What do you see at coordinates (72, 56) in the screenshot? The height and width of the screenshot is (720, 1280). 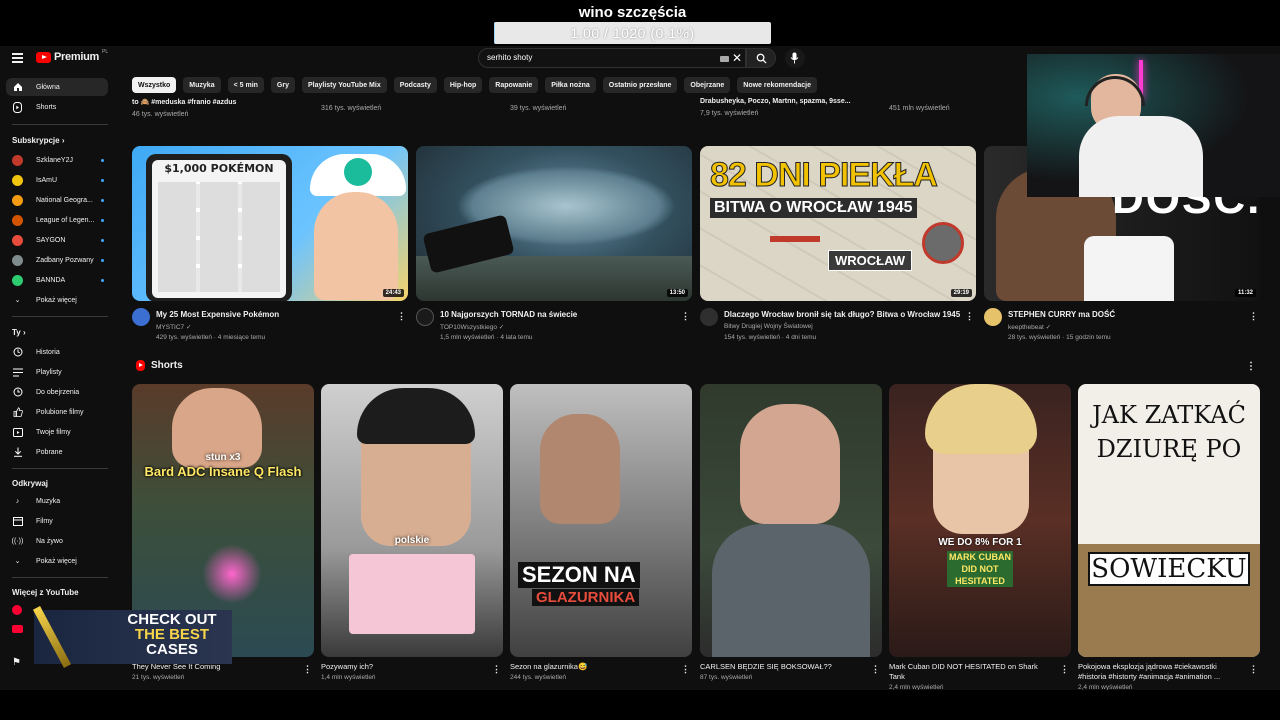 I see `youtube-logo: Premium PL` at bounding box center [72, 56].